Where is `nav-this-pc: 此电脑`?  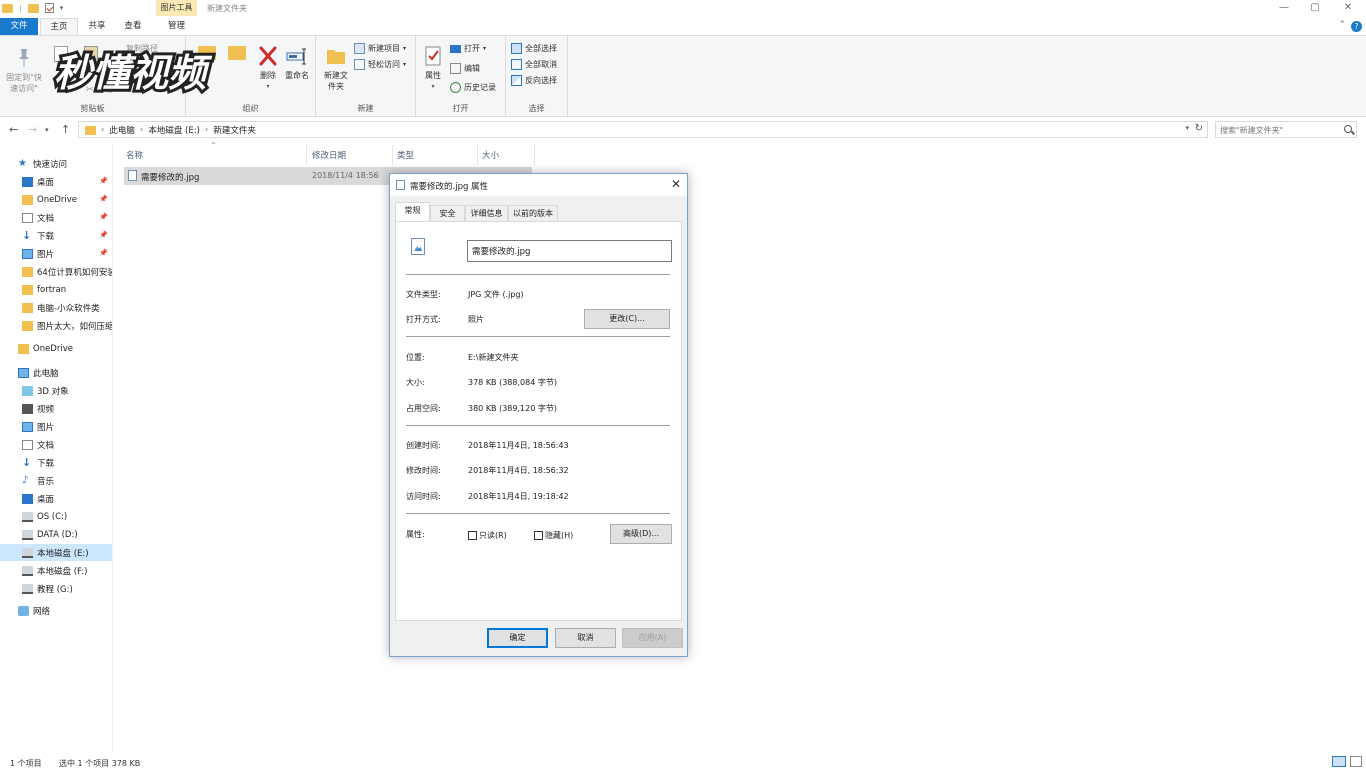 nav-this-pc: 此电脑 is located at coordinates (56, 372).